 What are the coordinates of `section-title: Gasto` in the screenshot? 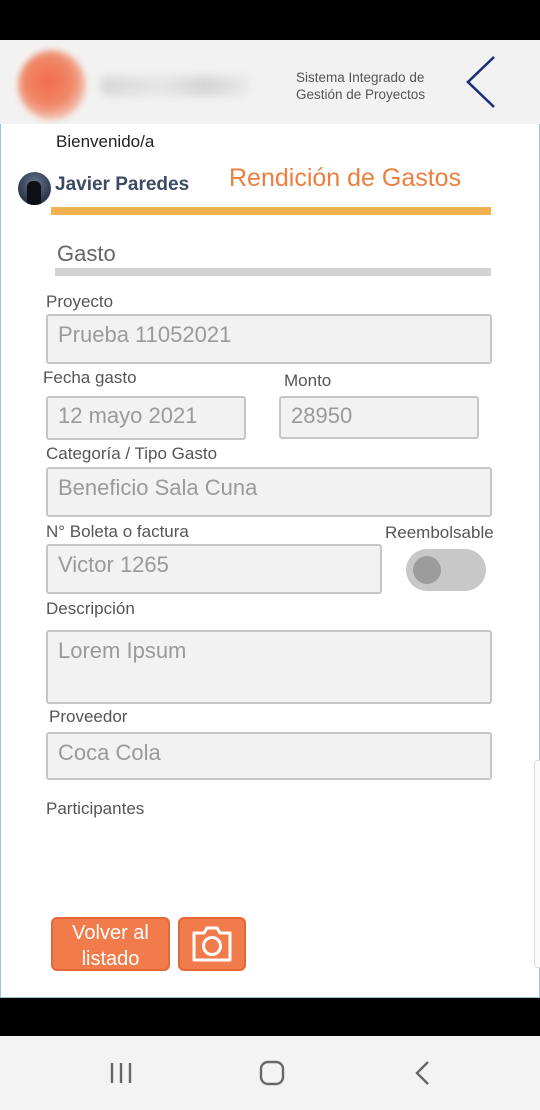 It's located at (86, 253).